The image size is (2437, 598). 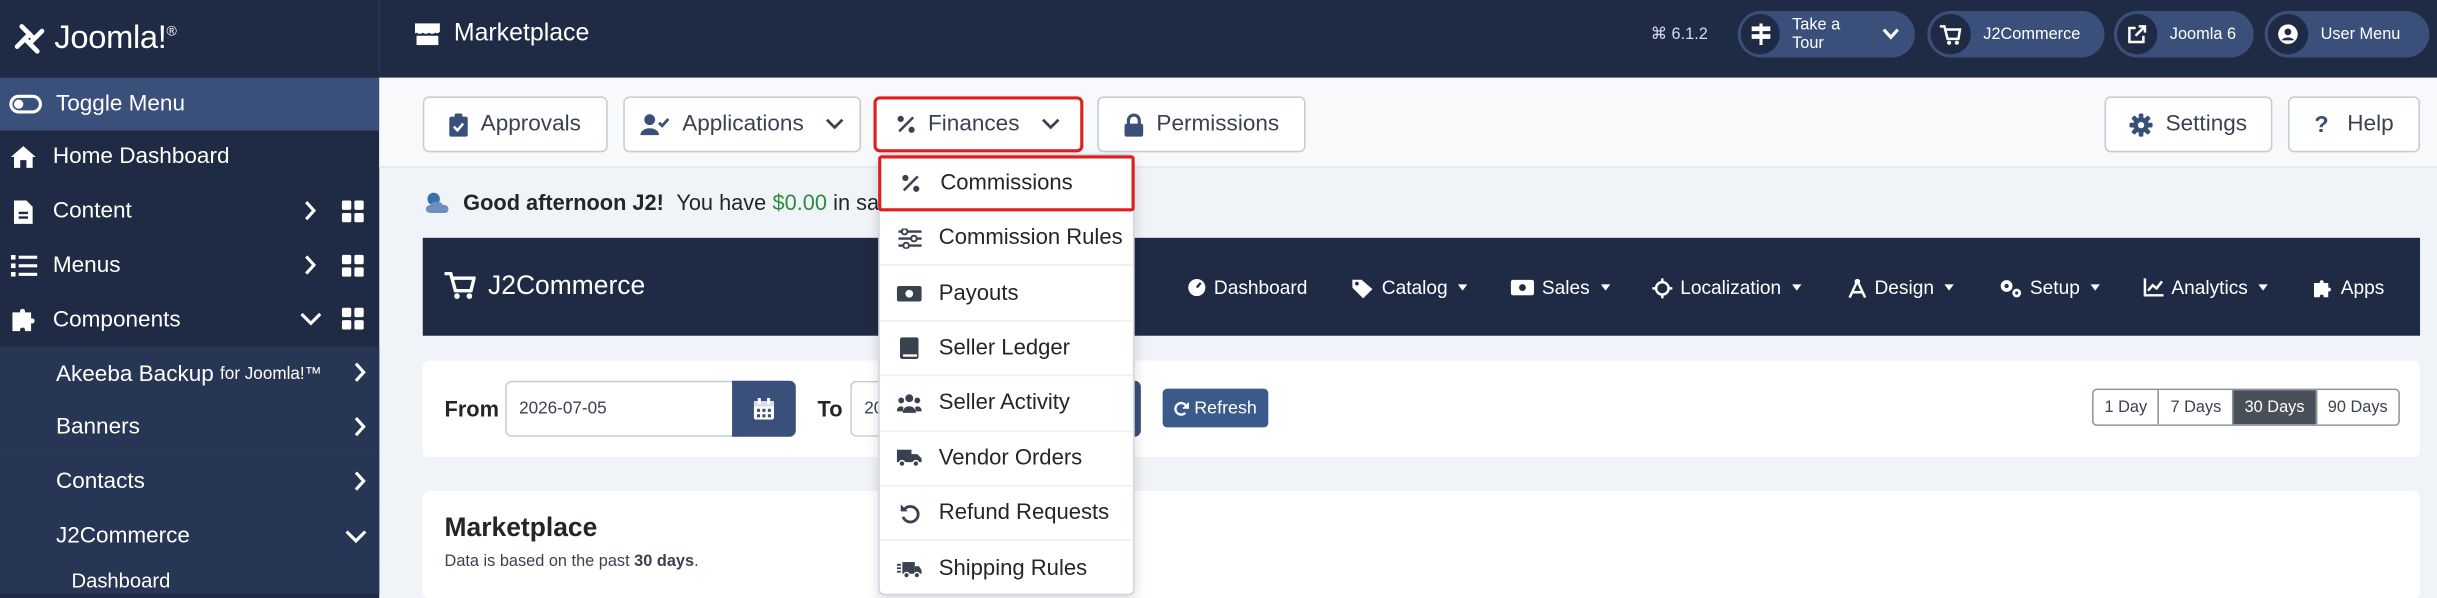 I want to click on nav-apps: Apps, so click(x=2348, y=287).